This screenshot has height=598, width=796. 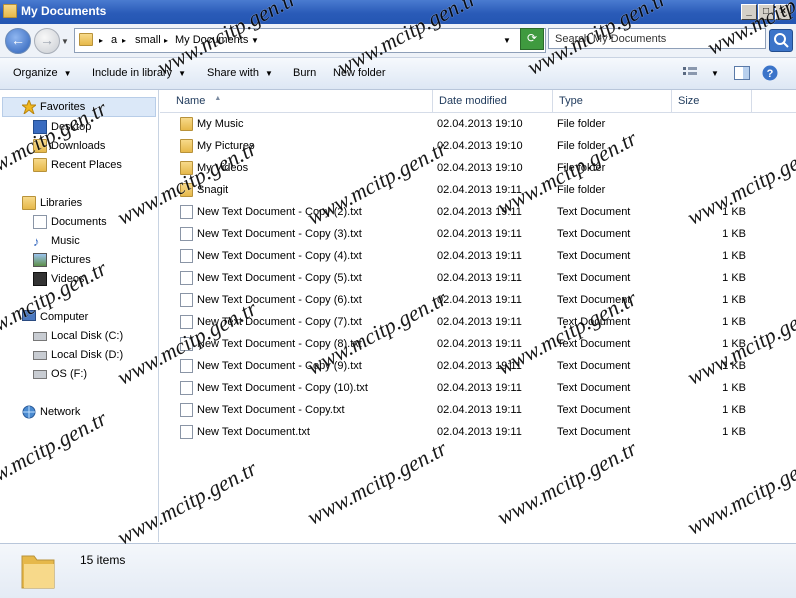 I want to click on share-with-button: Share with ▼, so click(x=240, y=73).